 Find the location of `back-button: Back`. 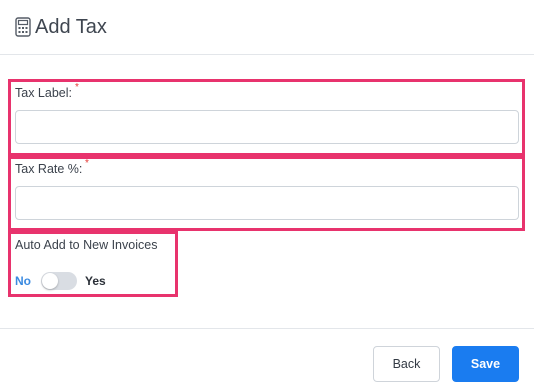

back-button: Back is located at coordinates (406, 364).